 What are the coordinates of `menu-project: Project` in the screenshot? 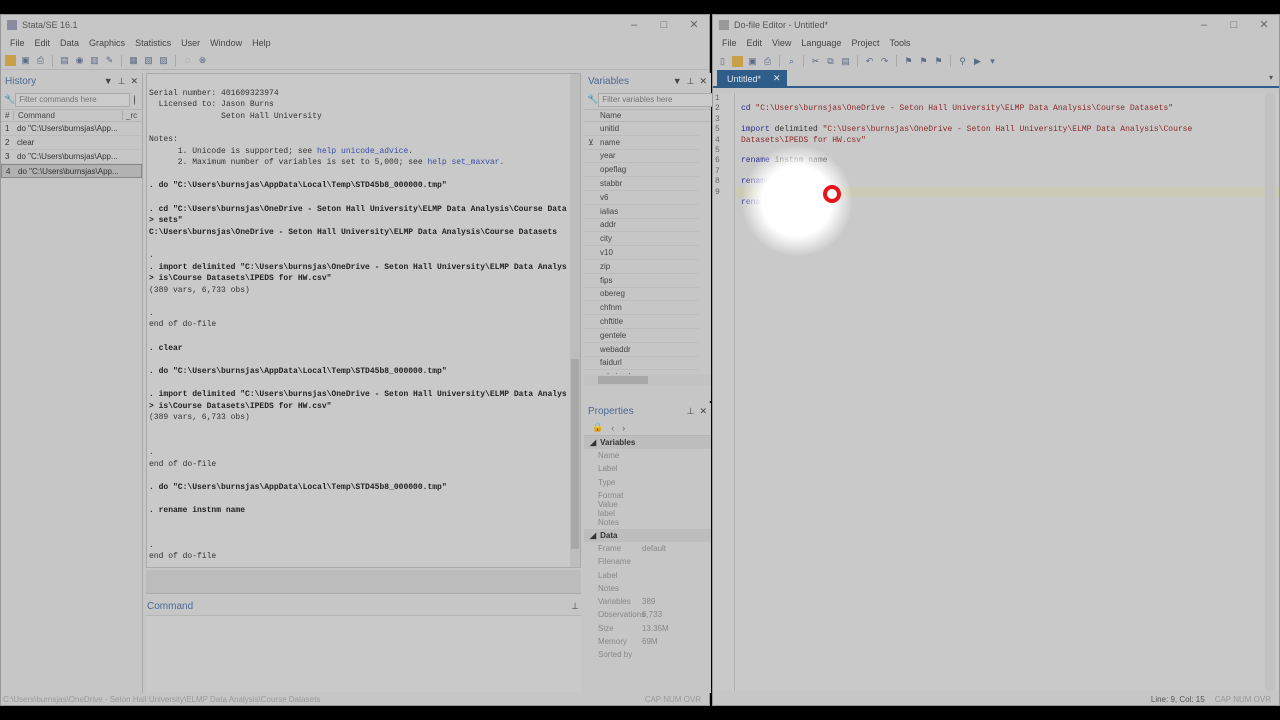 It's located at (865, 43).